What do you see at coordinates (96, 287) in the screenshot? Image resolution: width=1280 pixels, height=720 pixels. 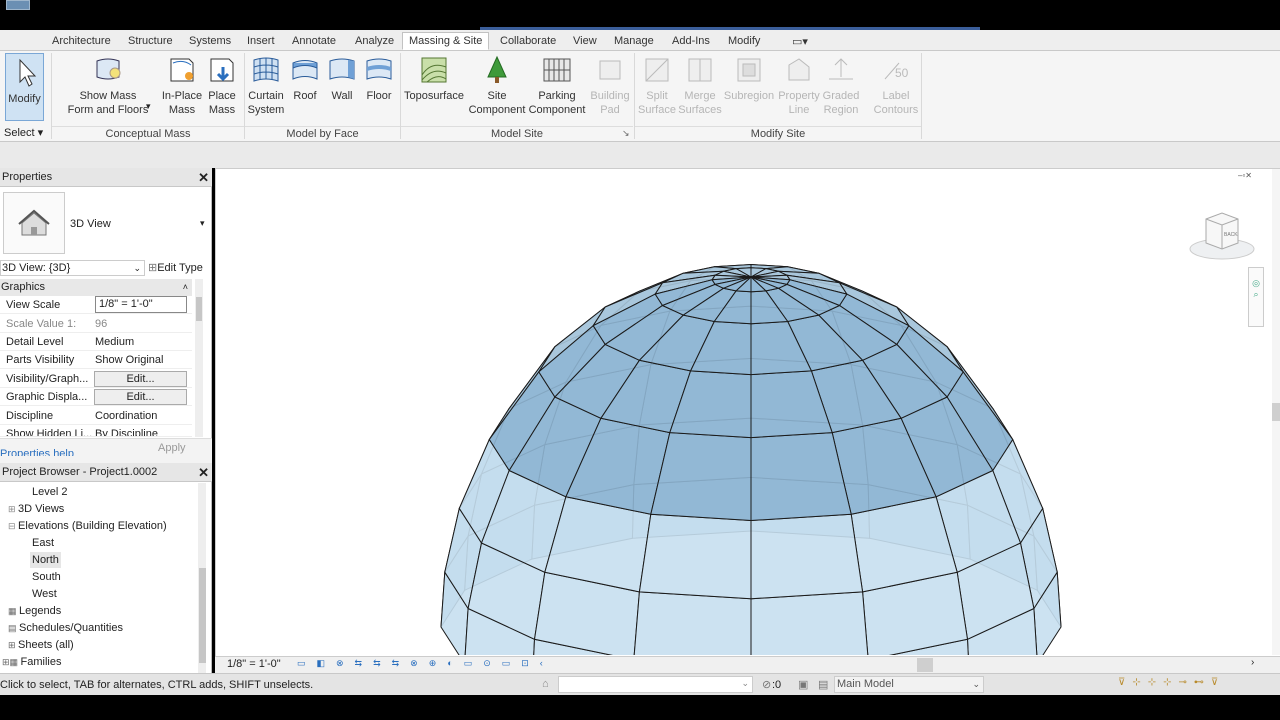 I see `graphics-section-header: Graphics ˄` at bounding box center [96, 287].